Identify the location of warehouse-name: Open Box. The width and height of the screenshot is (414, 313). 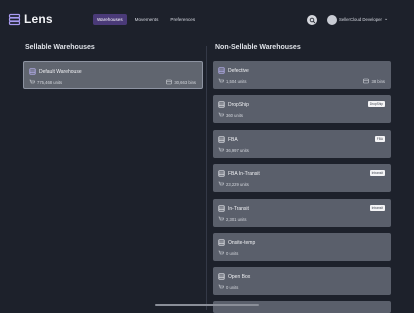
(239, 276).